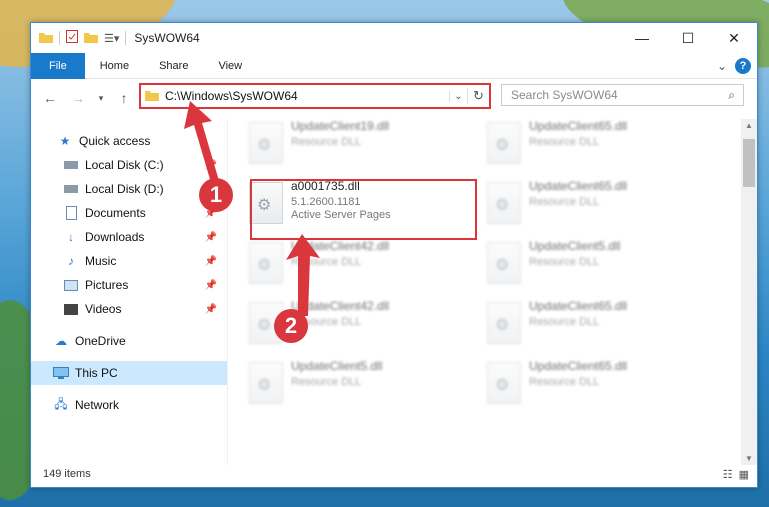 This screenshot has height=507, width=769. What do you see at coordinates (363, 209) in the screenshot?
I see `highlight-box` at bounding box center [363, 209].